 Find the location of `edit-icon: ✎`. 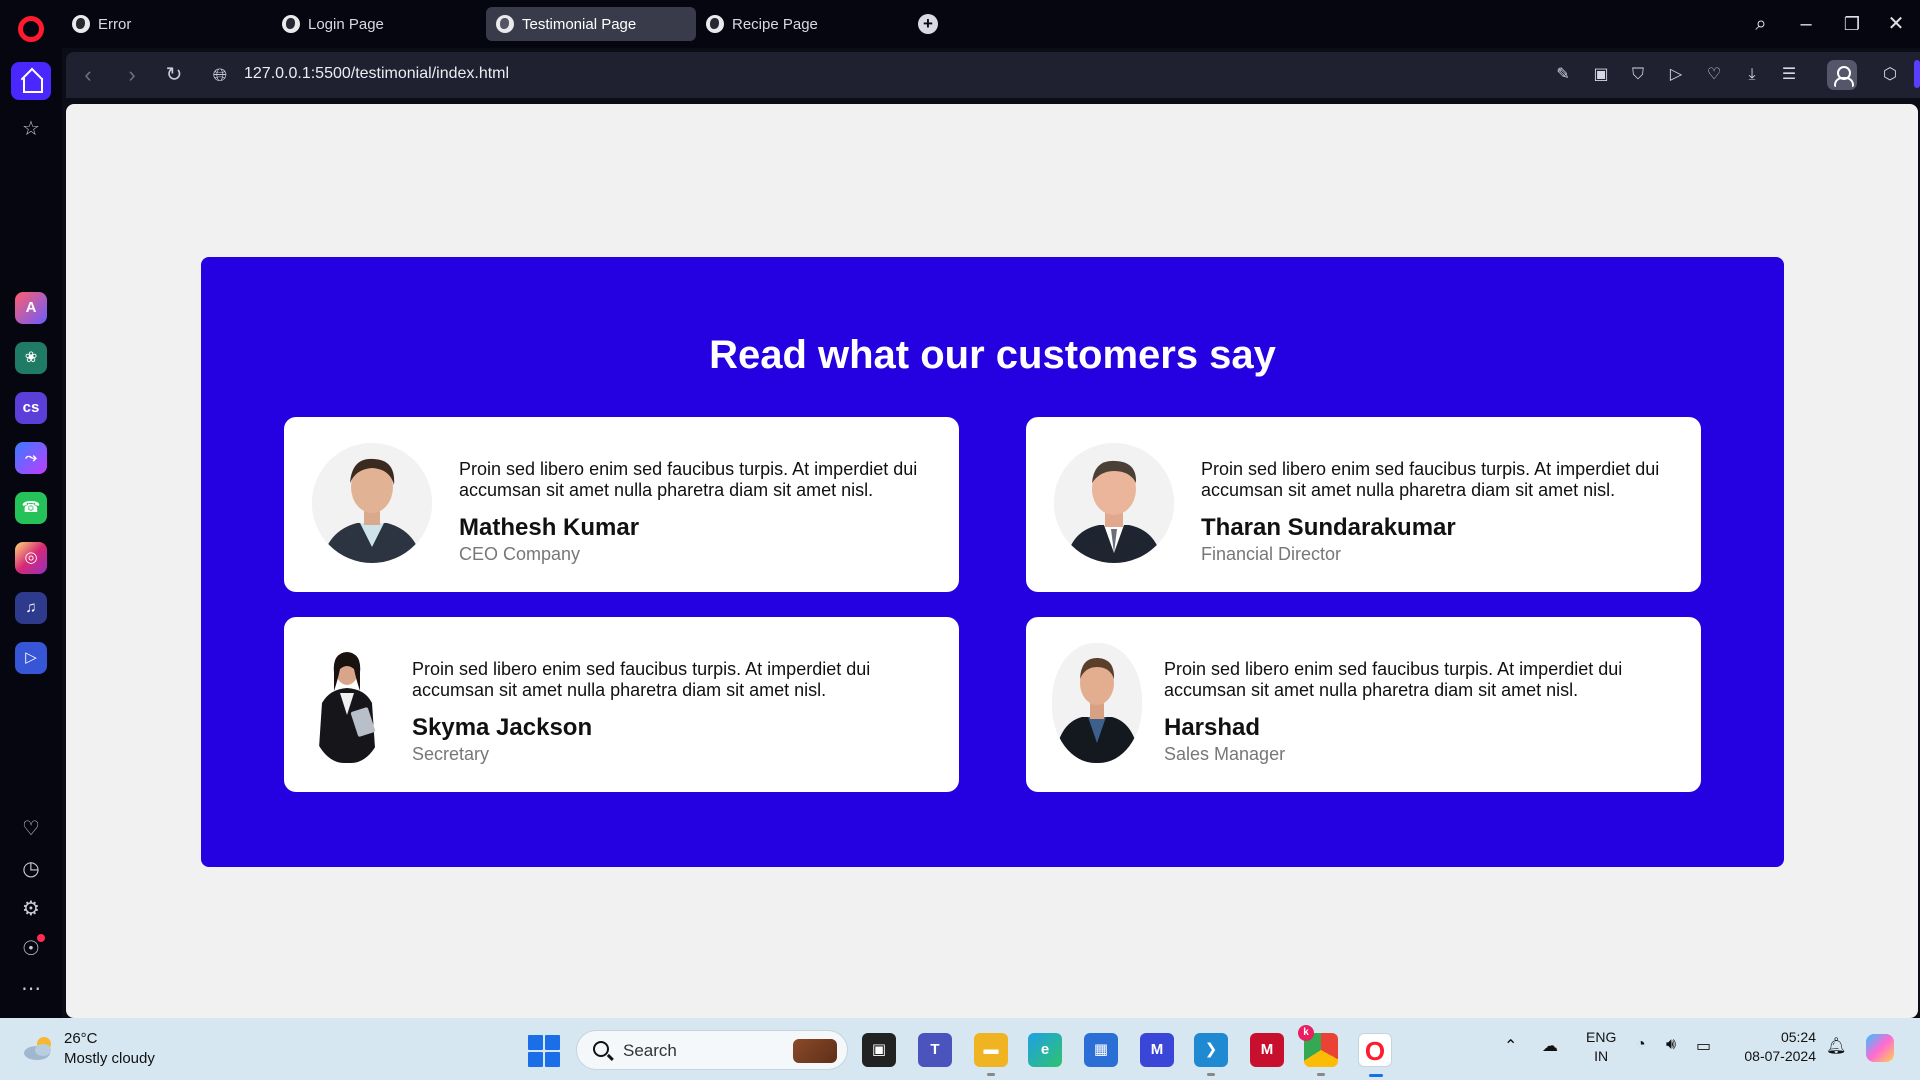

edit-icon: ✎ is located at coordinates (1563, 75).